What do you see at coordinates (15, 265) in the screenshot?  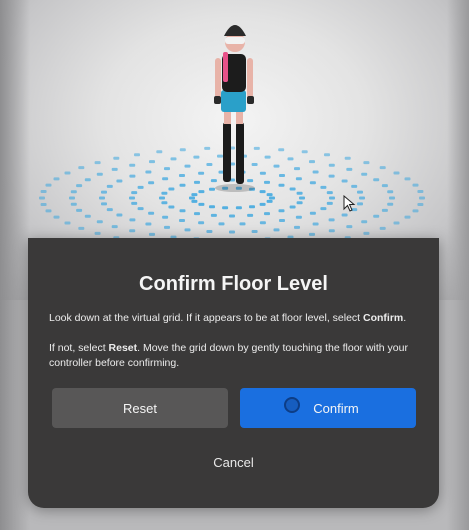 I see `scene-left-vignette` at bounding box center [15, 265].